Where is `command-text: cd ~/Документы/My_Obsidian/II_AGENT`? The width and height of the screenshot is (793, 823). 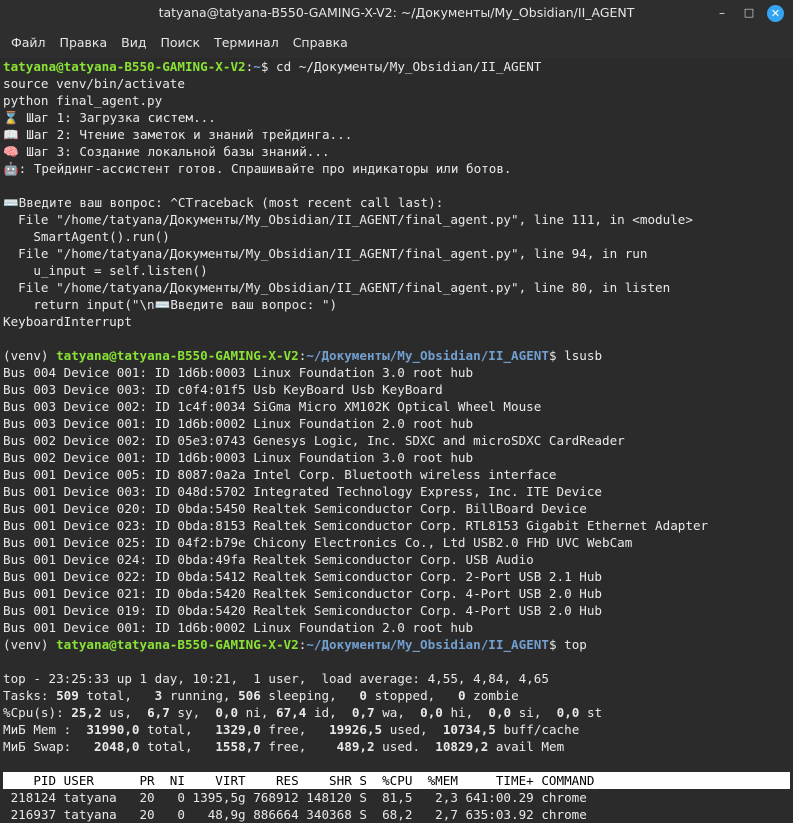 command-text: cd ~/Документы/My_Obsidian/II_AGENT is located at coordinates (409, 66).